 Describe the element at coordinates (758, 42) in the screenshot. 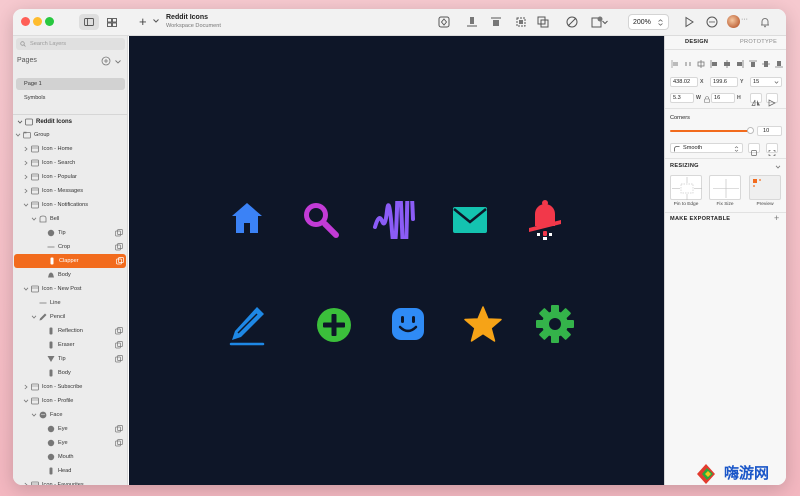

I see `tab-prototype: PROTOTYPE` at that location.